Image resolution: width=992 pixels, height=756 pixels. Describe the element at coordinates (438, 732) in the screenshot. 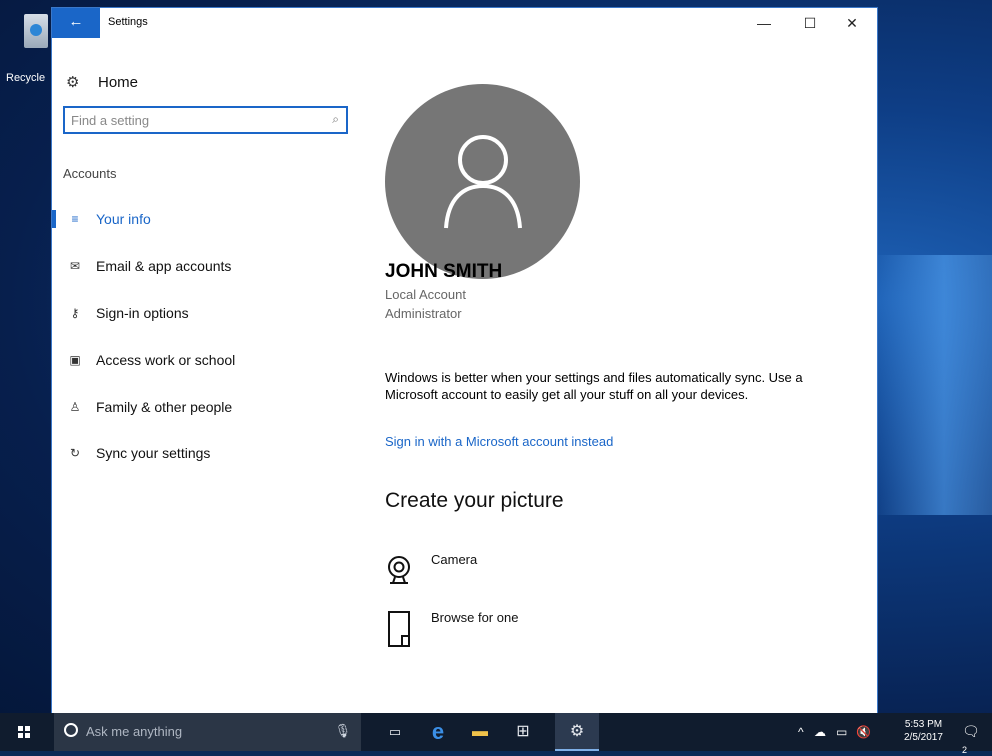

I see `edge-browser-icon: e` at that location.